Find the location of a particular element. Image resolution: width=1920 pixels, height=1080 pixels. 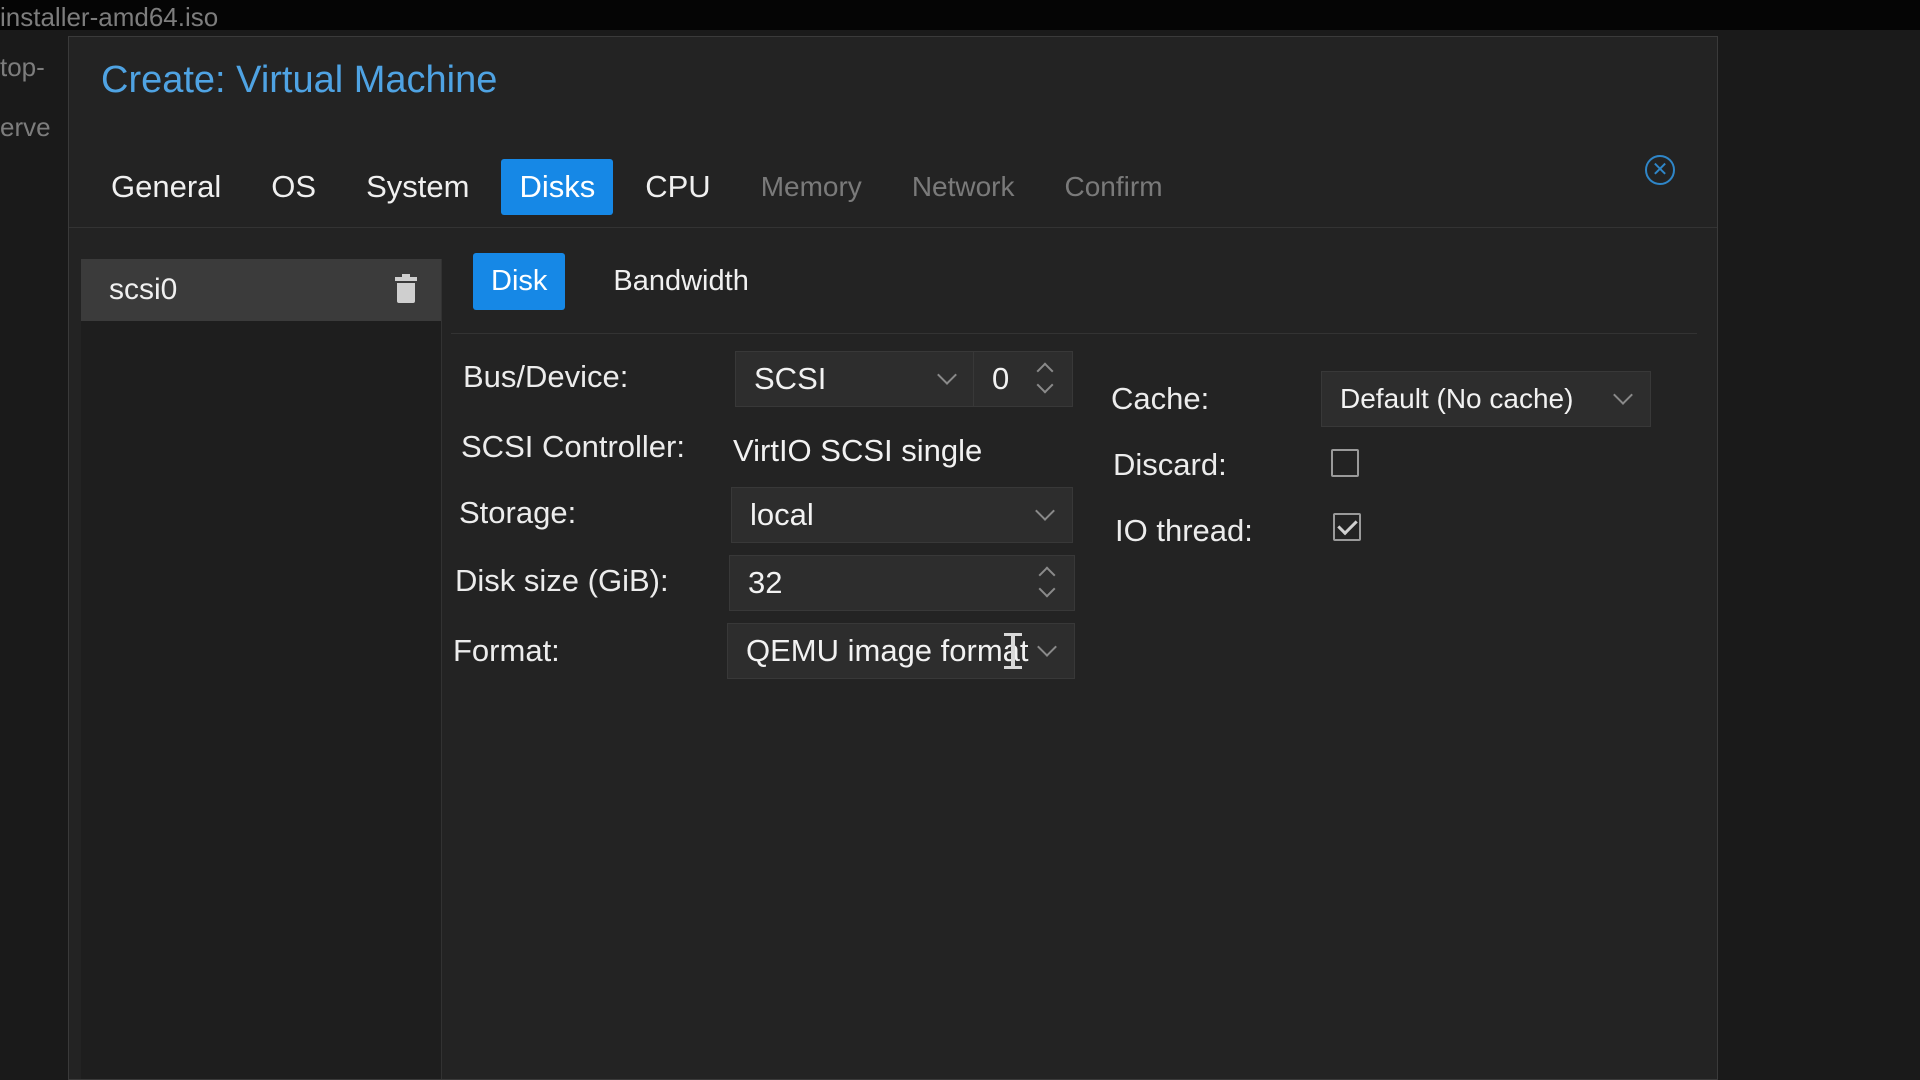

storage-select-value: local is located at coordinates (782, 514).